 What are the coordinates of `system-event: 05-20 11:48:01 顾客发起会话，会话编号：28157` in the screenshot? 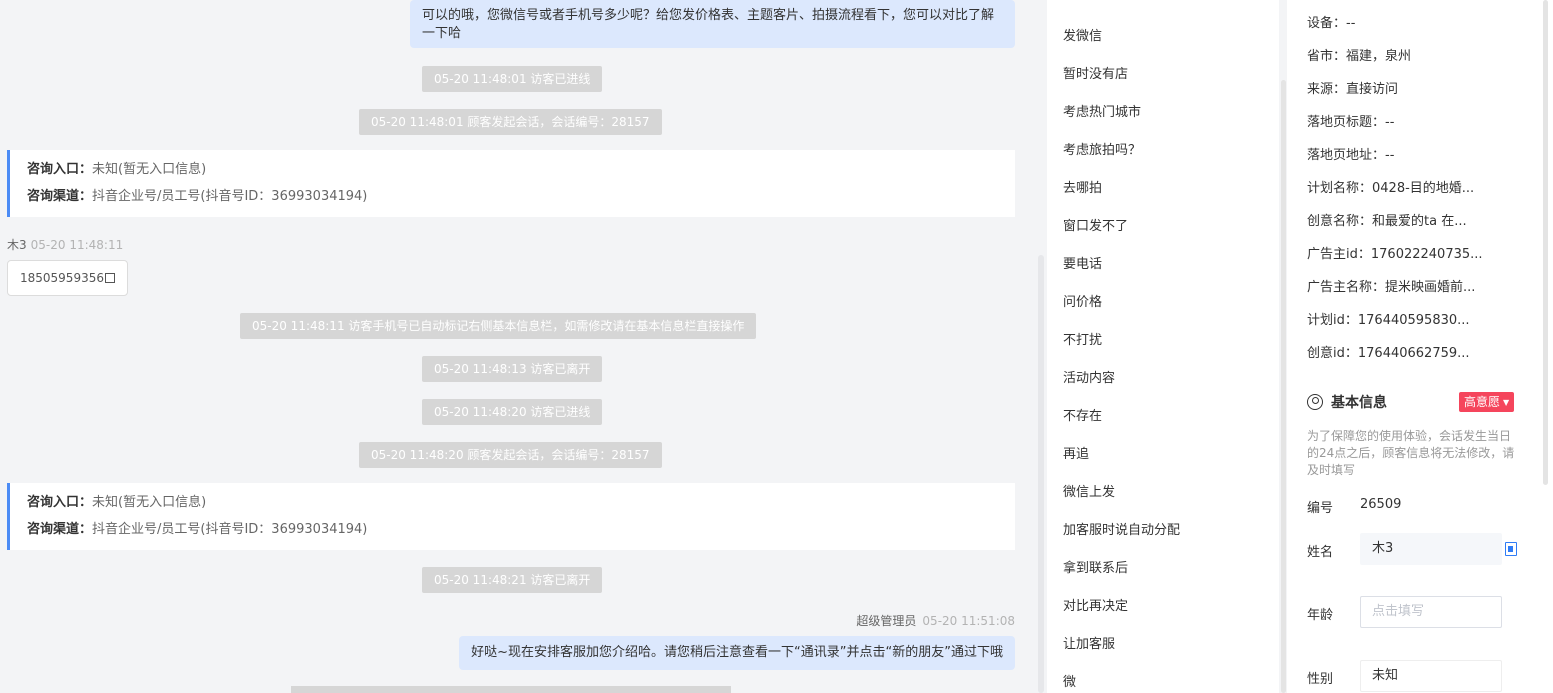 It's located at (510, 122).